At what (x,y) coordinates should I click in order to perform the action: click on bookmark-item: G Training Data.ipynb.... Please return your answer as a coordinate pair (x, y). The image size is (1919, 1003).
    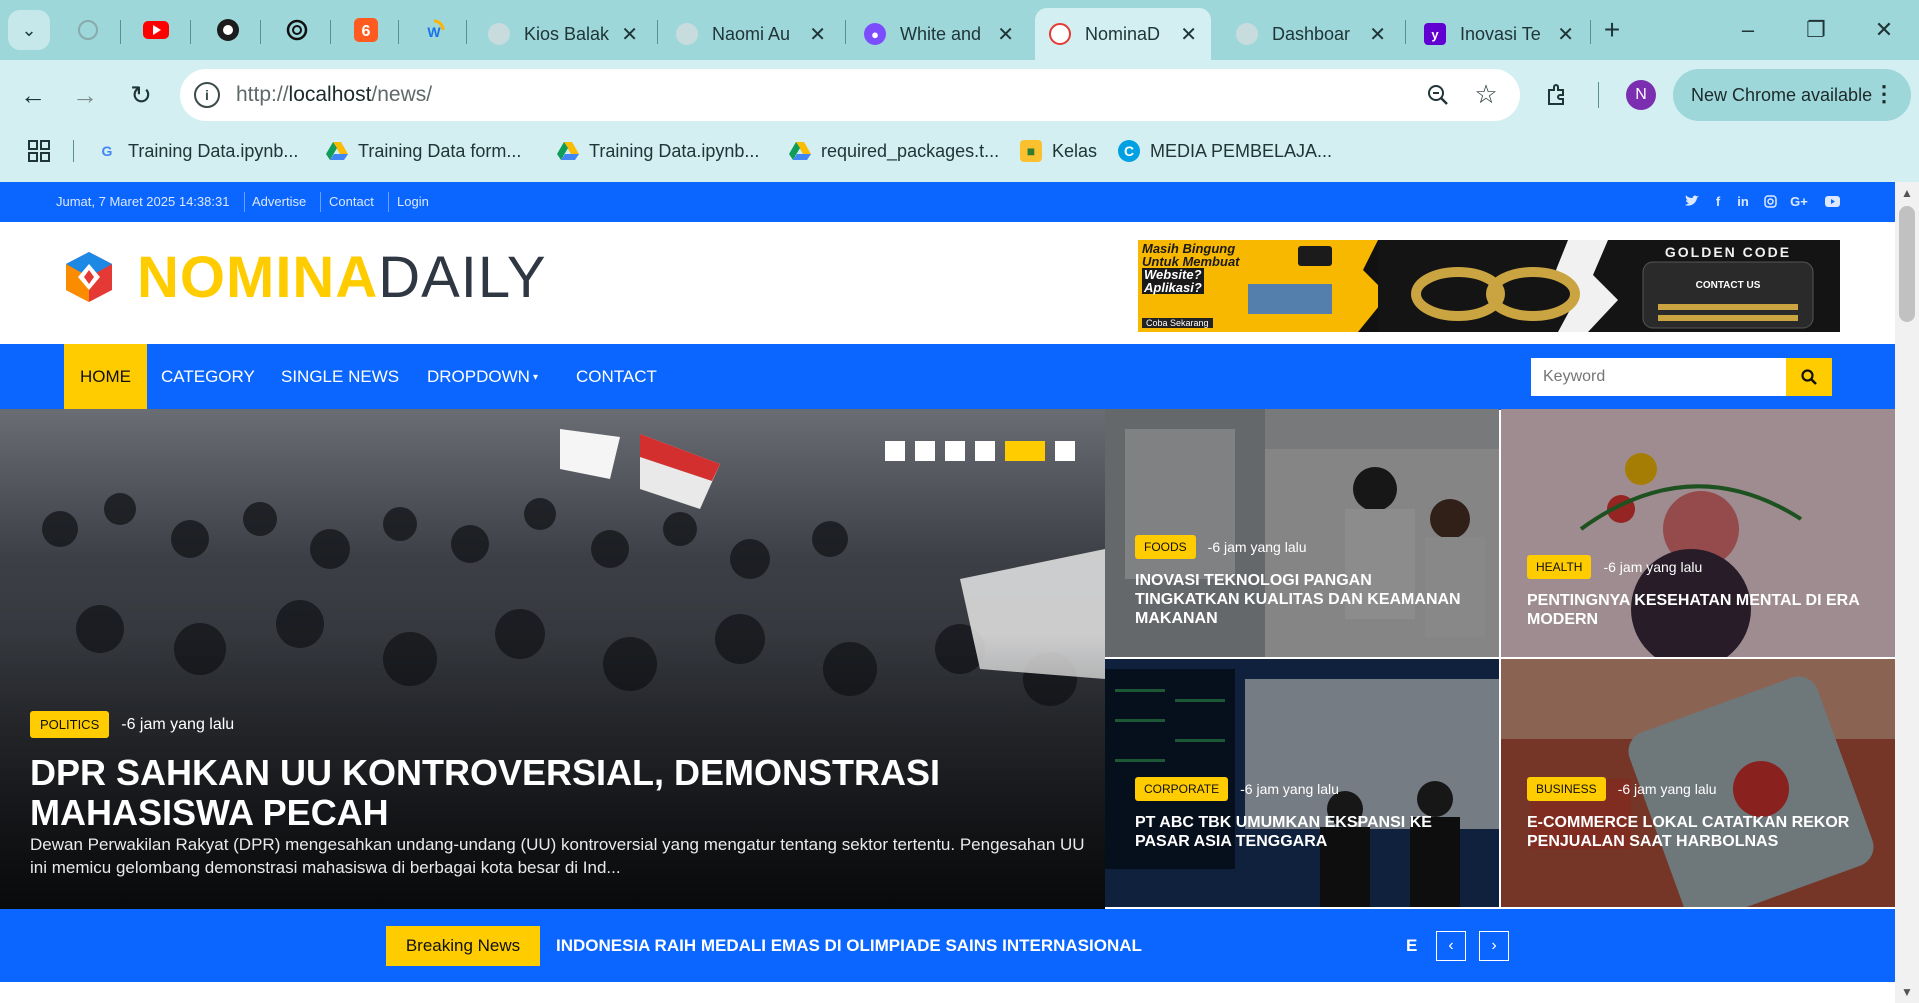
    Looking at the image, I should click on (197, 151).